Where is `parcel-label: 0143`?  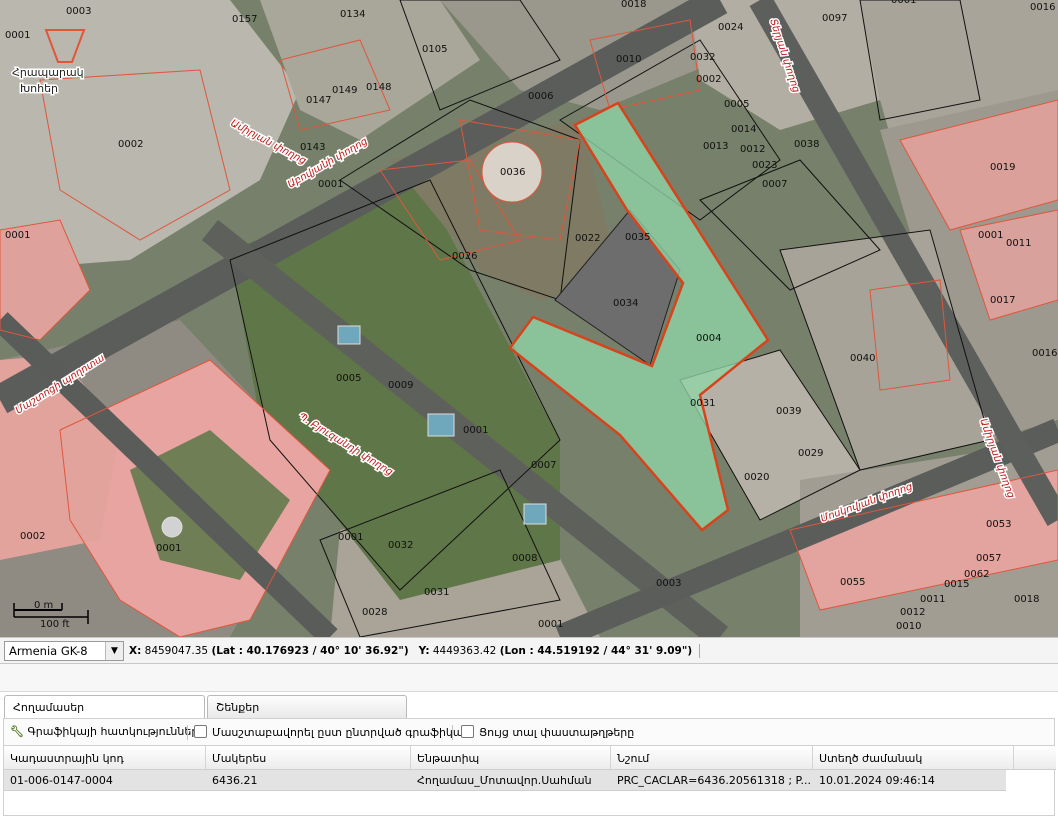
parcel-label: 0143 is located at coordinates (312, 147).